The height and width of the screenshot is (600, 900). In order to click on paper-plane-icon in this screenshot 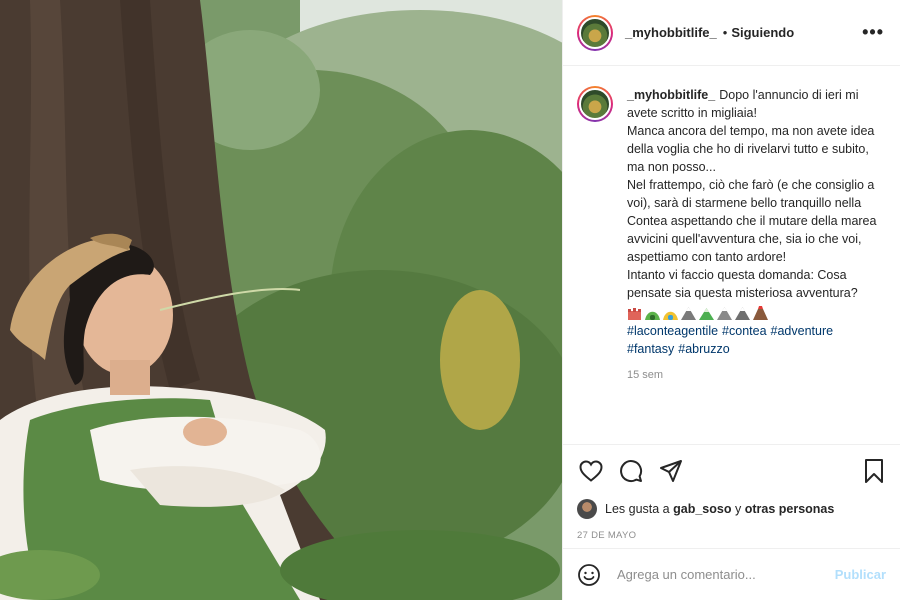, I will do `click(671, 470)`.